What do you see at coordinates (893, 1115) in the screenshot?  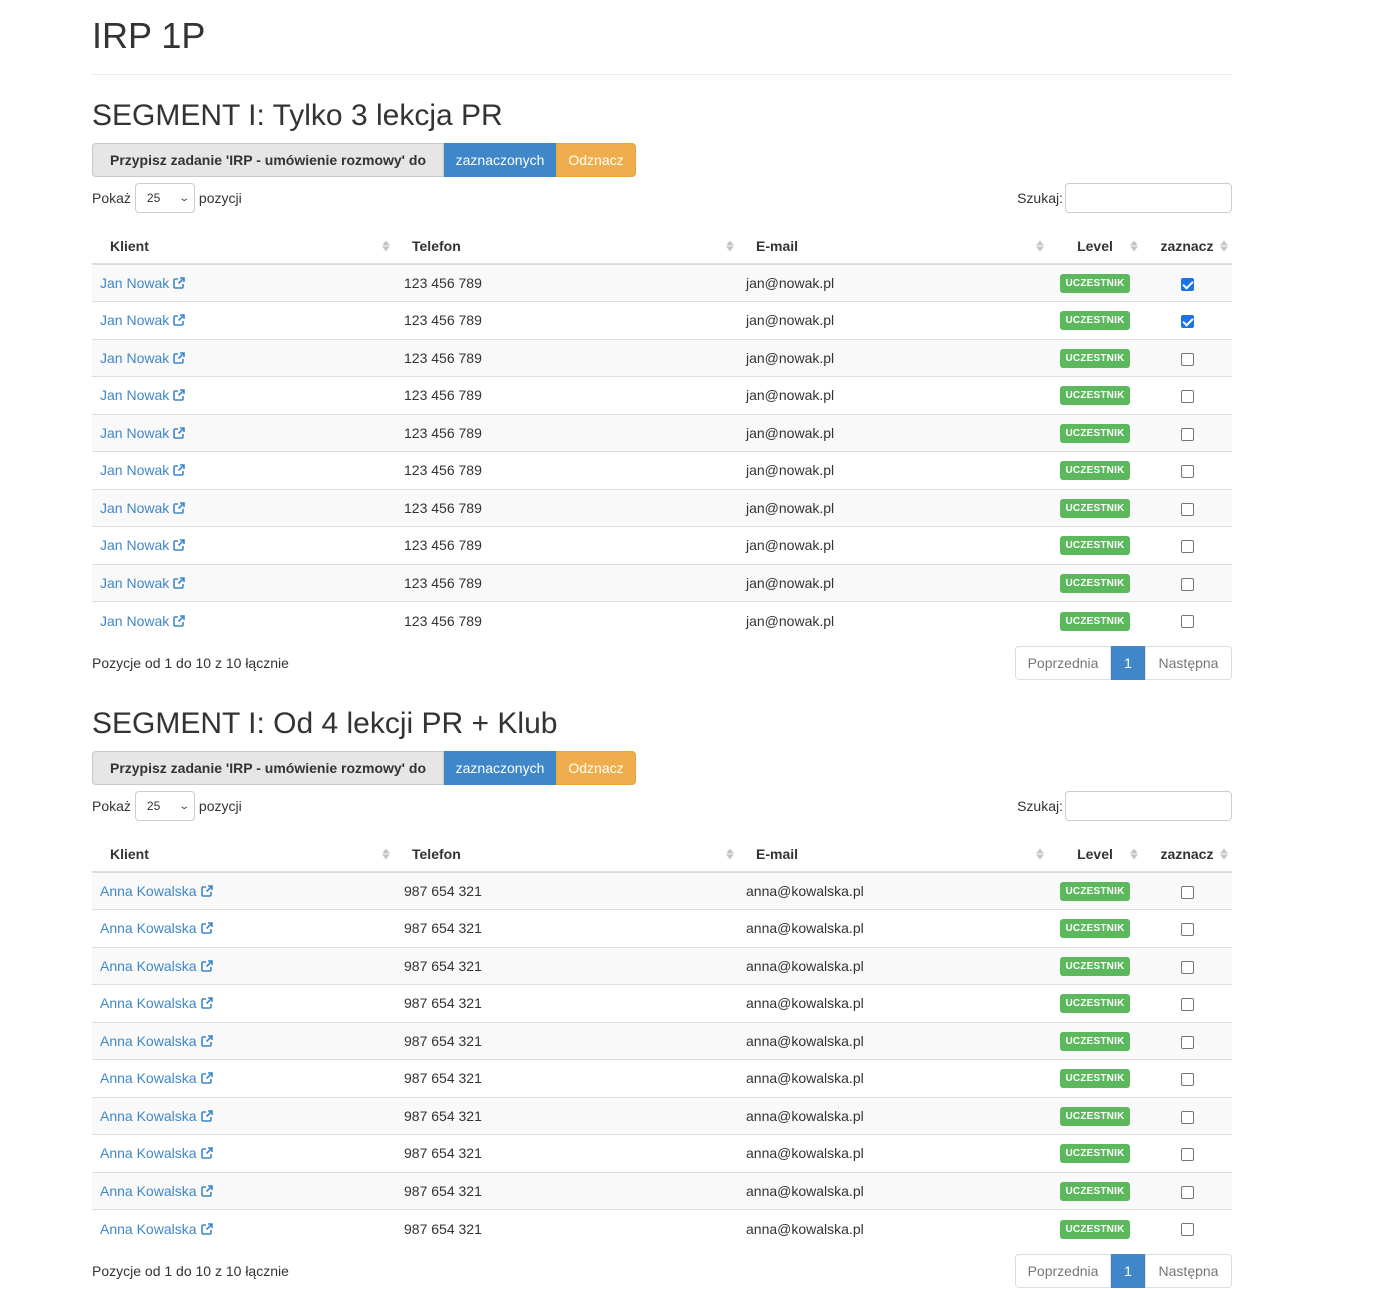 I see `email-cell: anna@kowalska.pl` at bounding box center [893, 1115].